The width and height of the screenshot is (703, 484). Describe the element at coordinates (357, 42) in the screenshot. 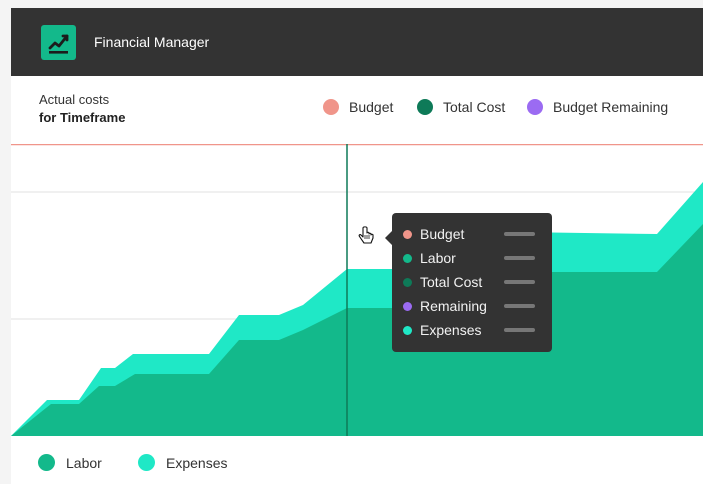

I see `title-bar: Financial Manager` at that location.